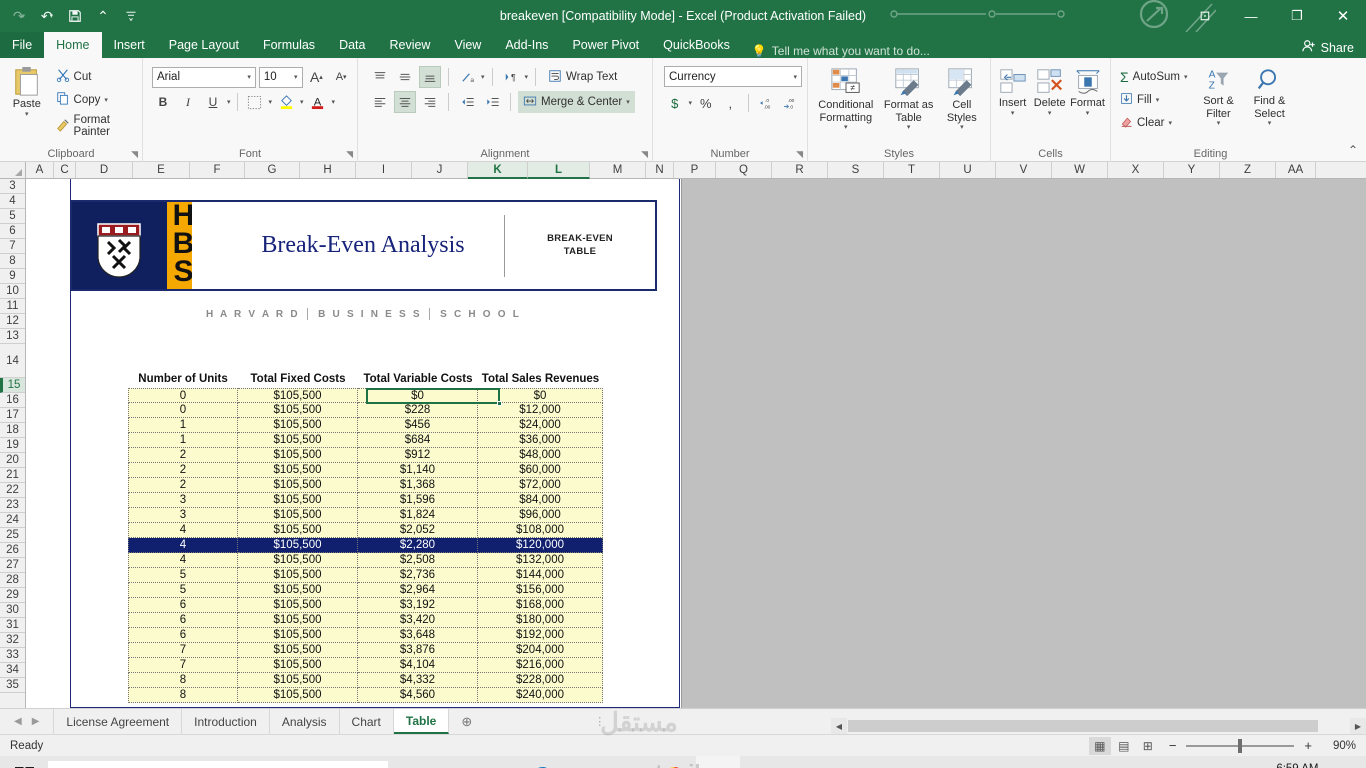  I want to click on table-cell-revenue: $72,000, so click(540, 485).